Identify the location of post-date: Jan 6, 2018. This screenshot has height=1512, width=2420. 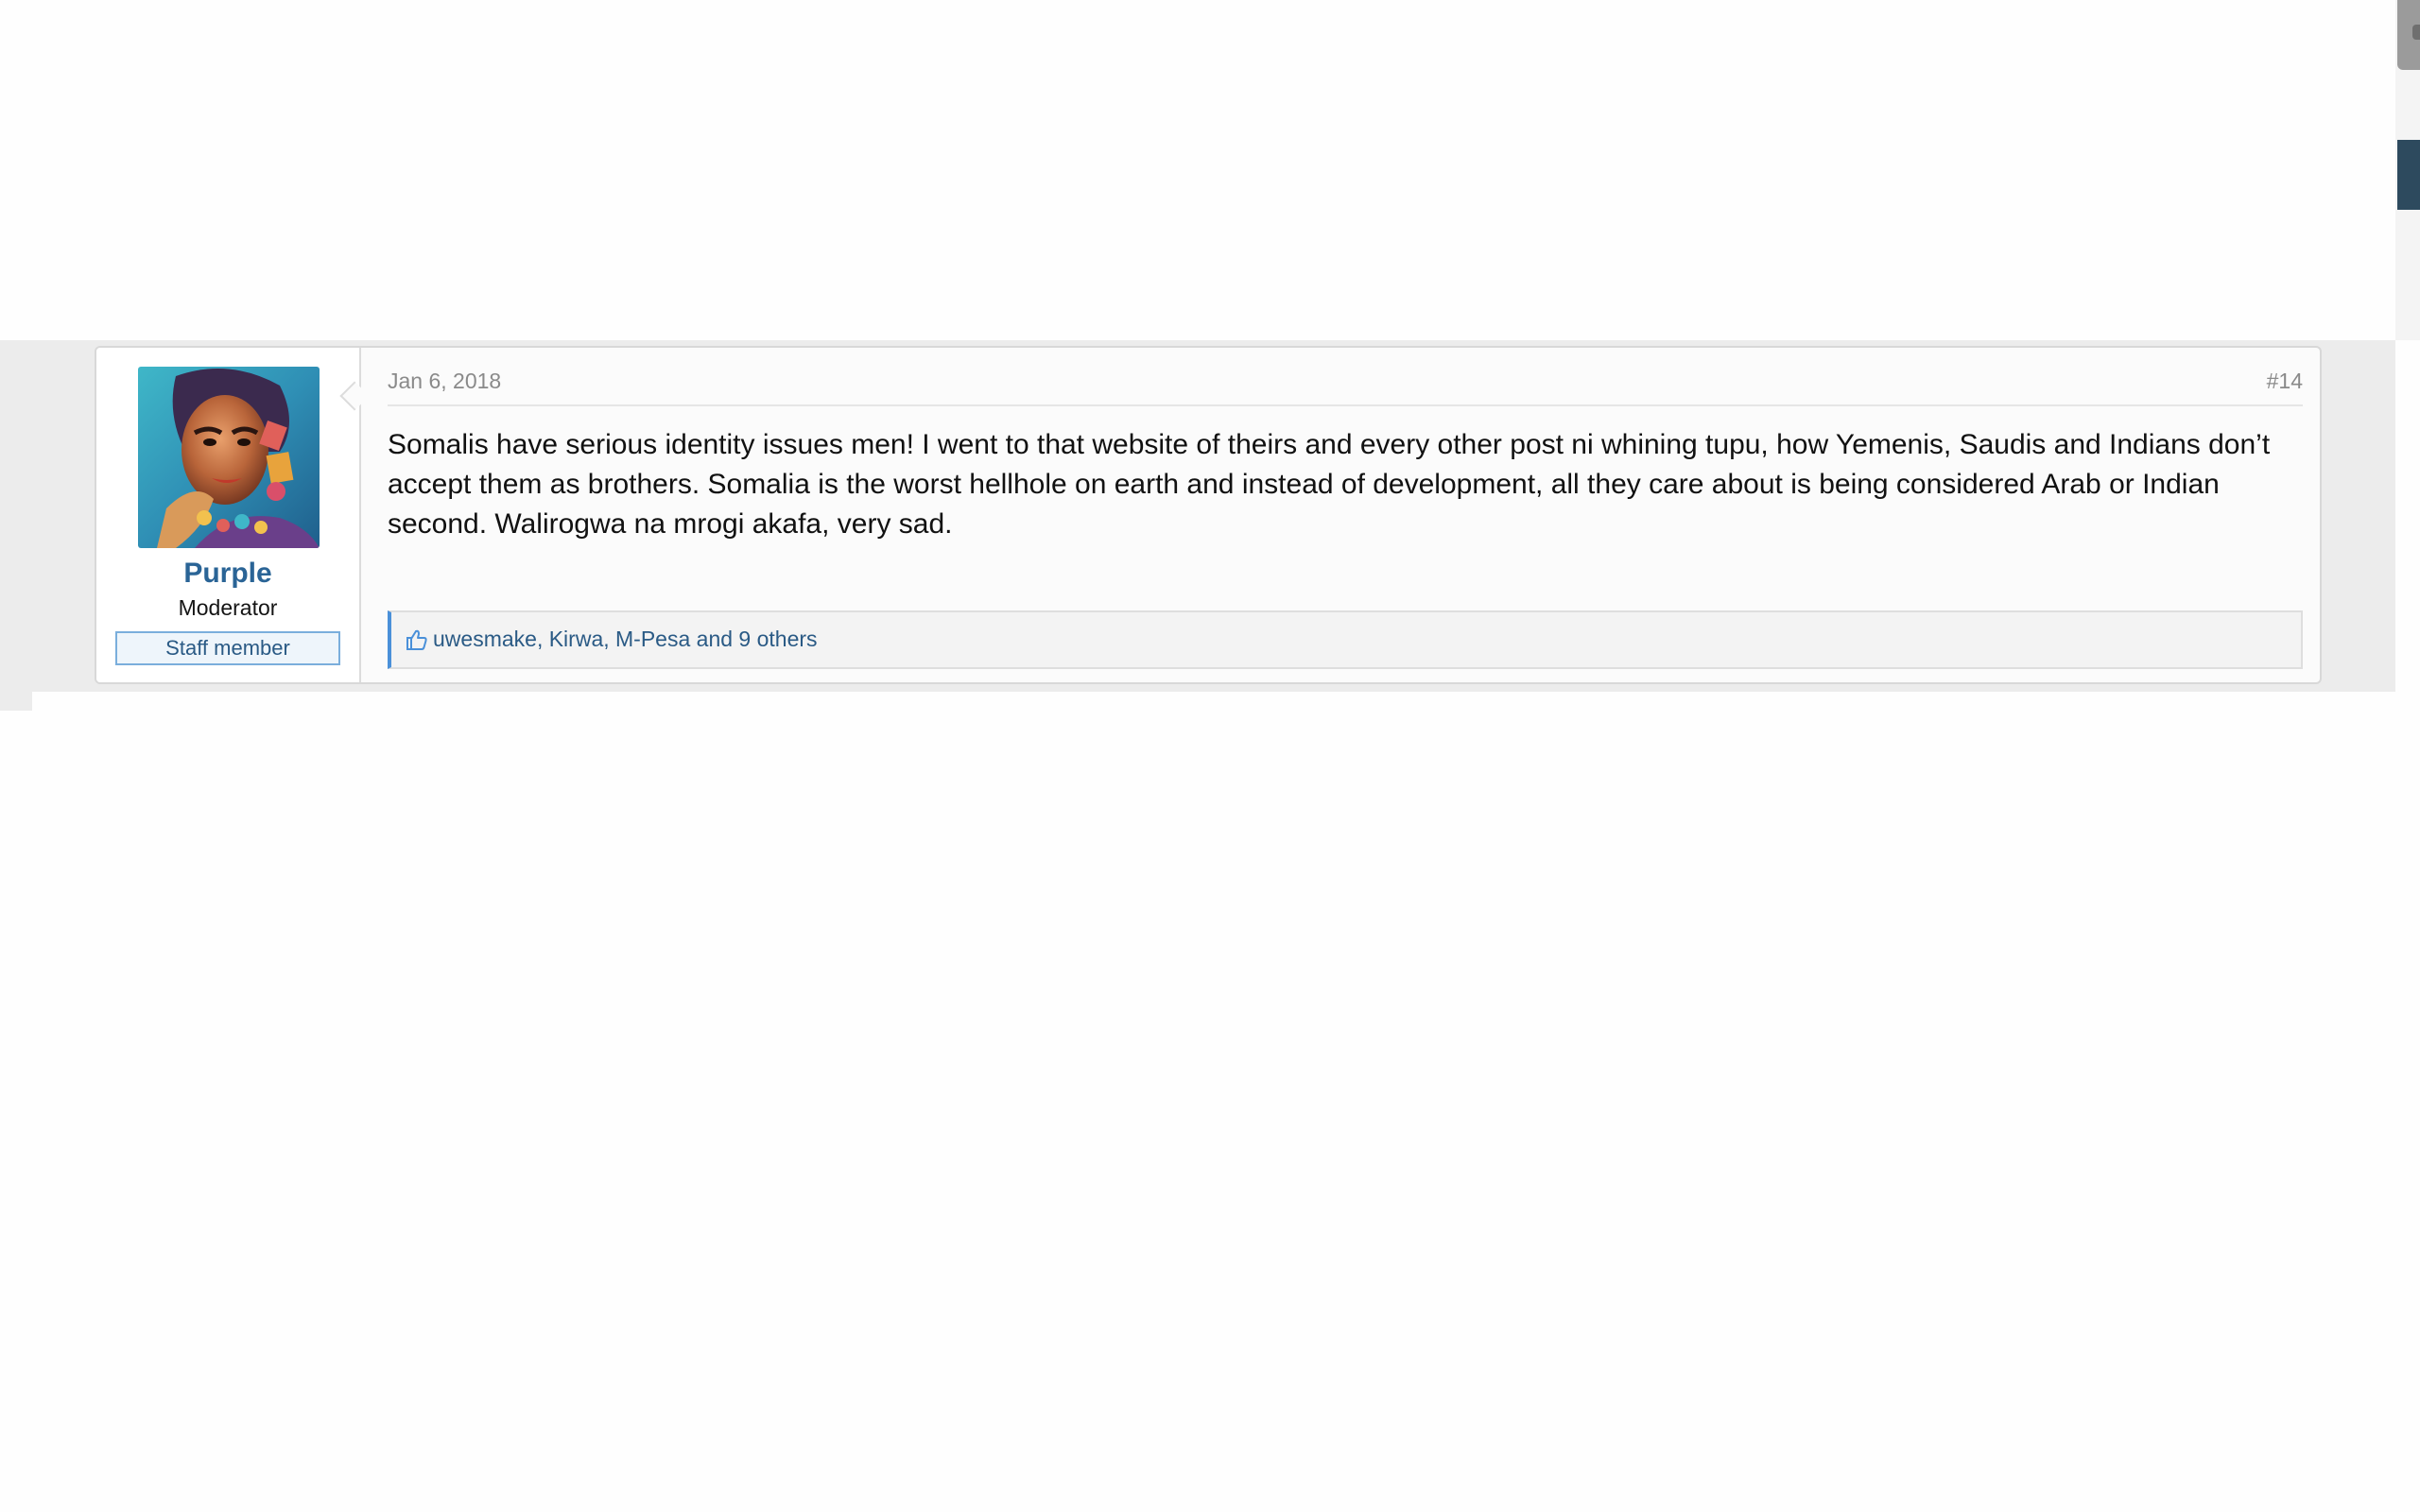
(444, 381).